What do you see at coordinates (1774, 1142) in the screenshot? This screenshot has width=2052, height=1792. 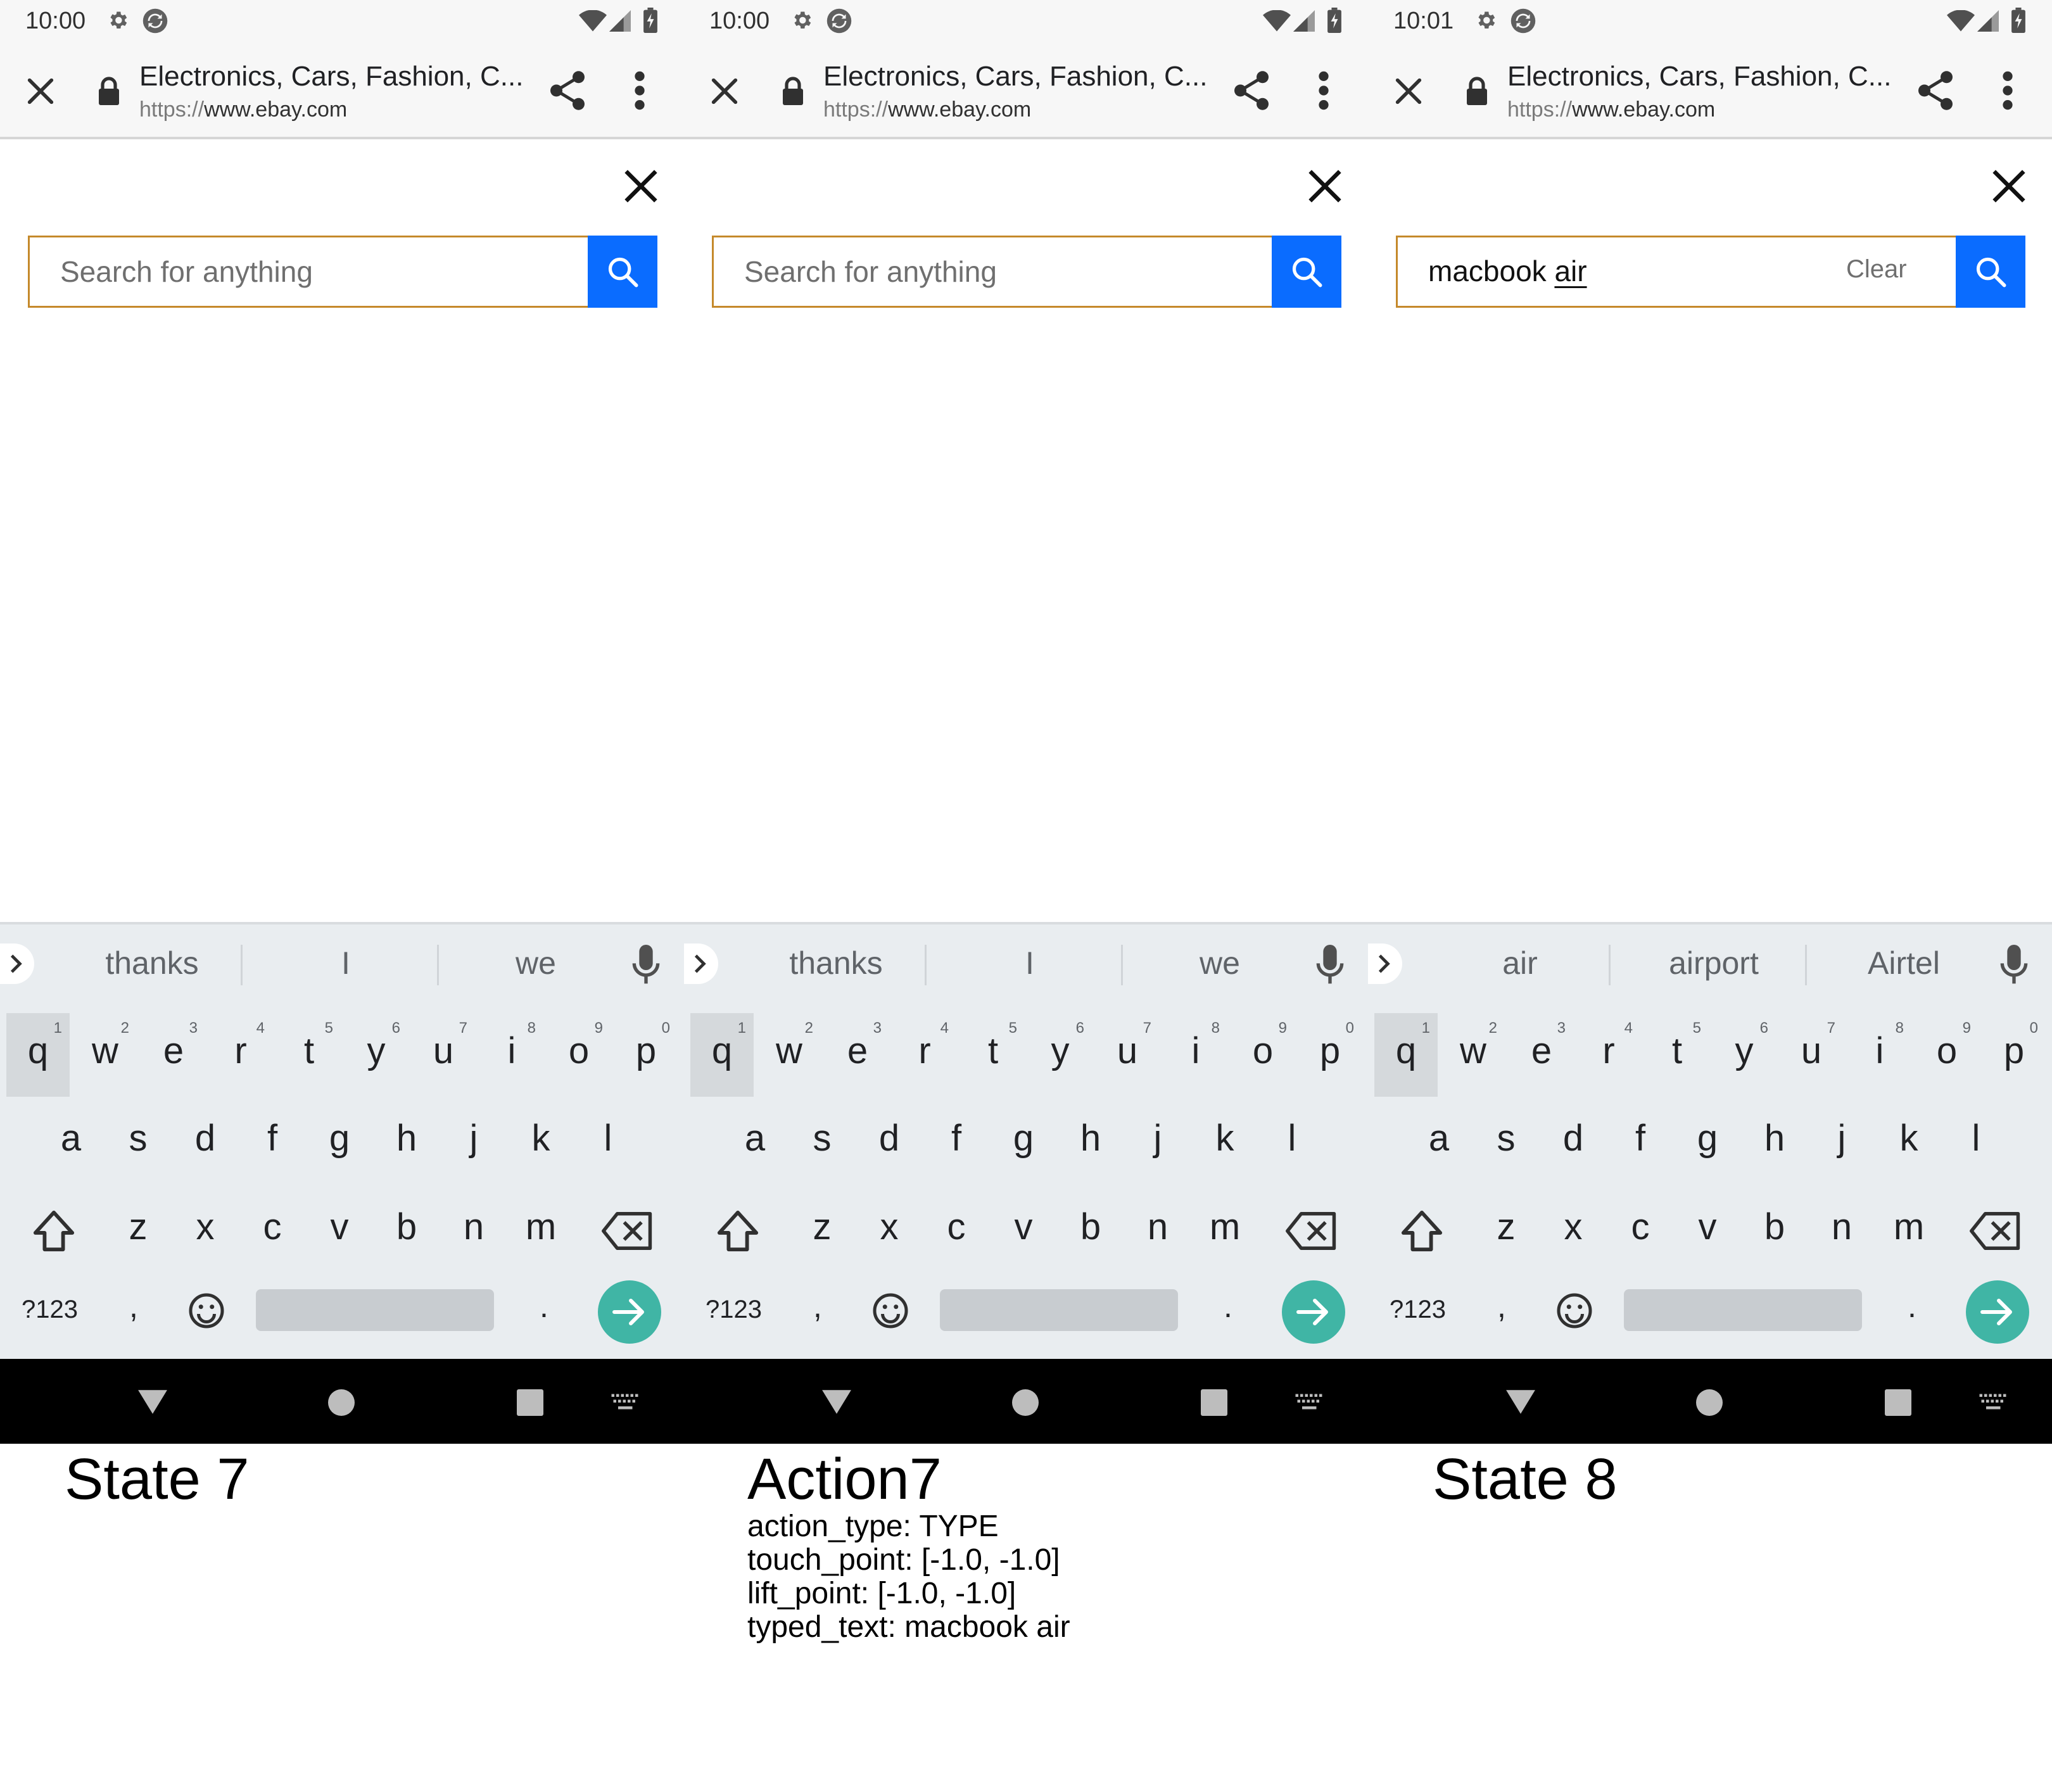 I see `key-h: h` at bounding box center [1774, 1142].